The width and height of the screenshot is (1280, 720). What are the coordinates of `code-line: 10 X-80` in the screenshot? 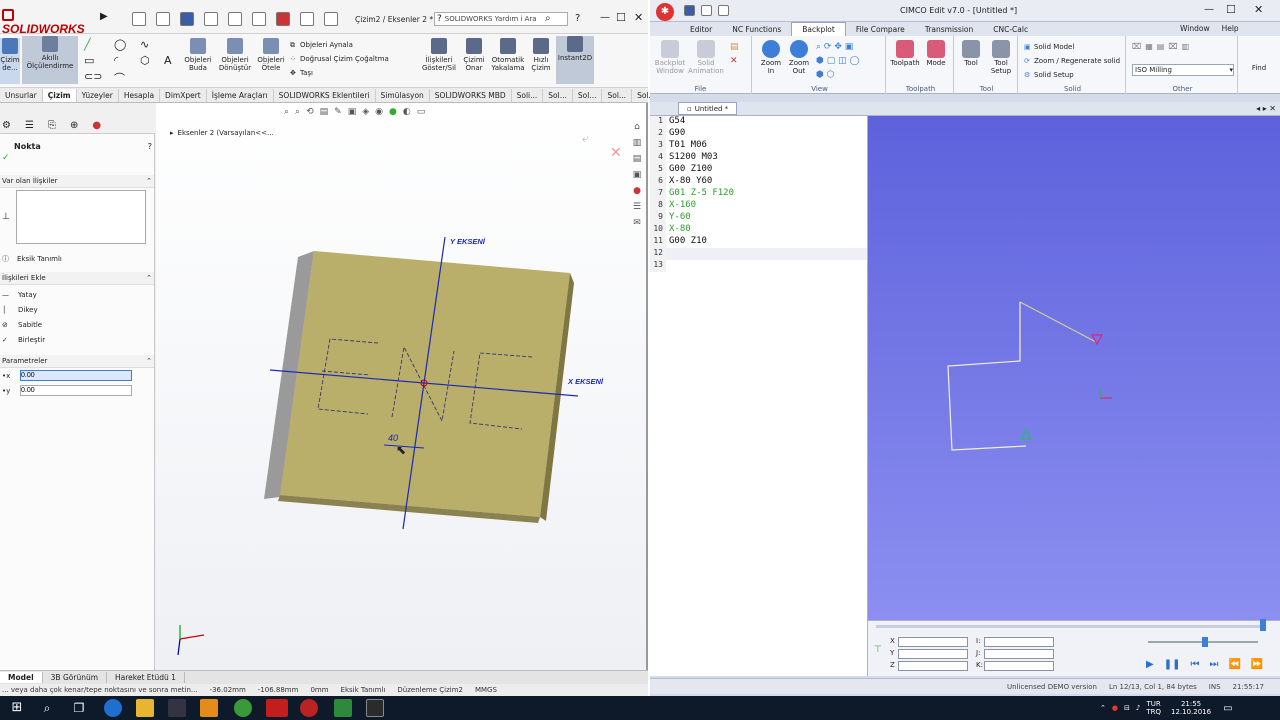 It's located at (758, 230).